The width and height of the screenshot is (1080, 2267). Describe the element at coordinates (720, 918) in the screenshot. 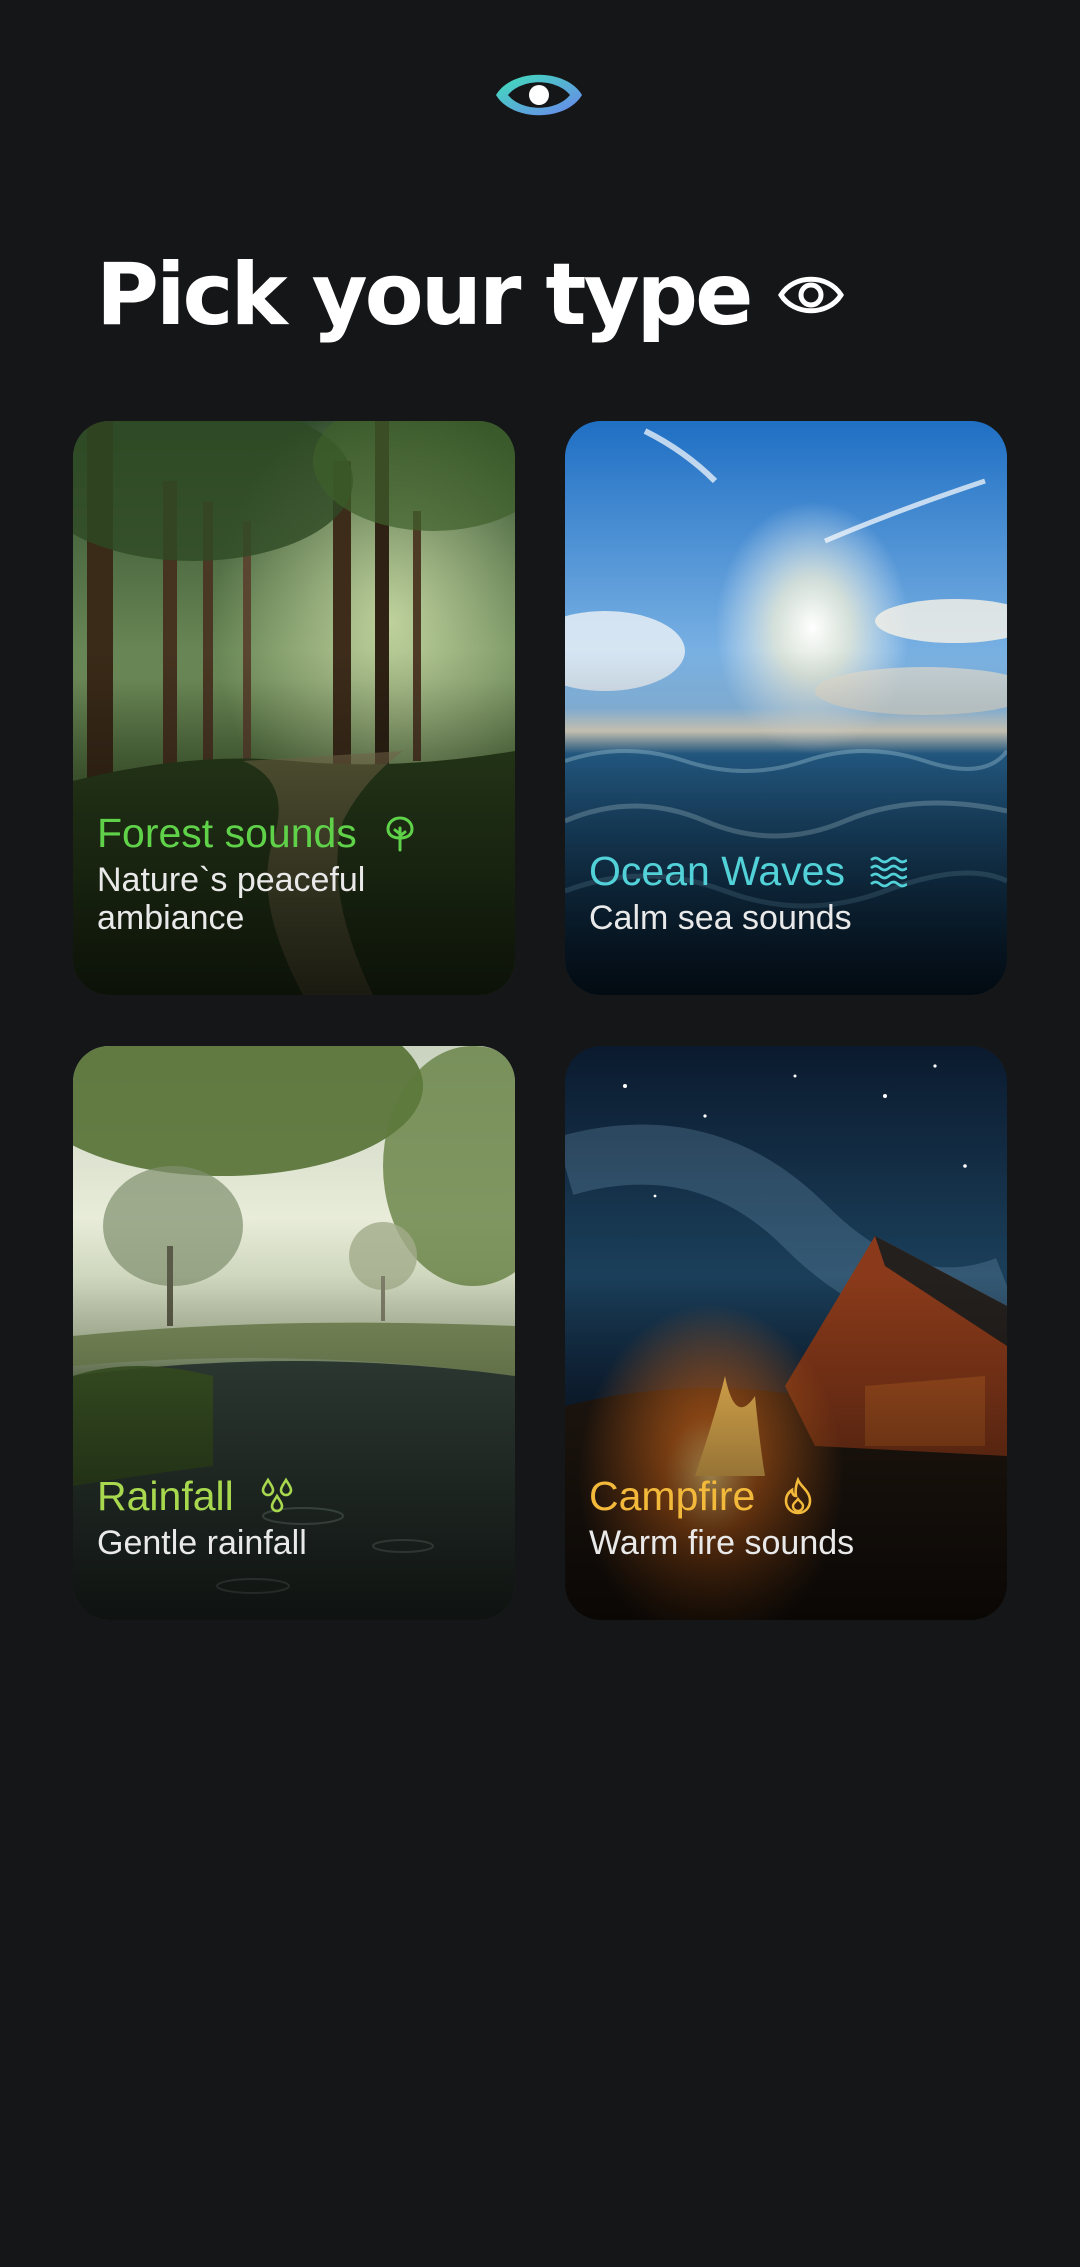

I see `card-subtitle: Calm sea sounds` at that location.